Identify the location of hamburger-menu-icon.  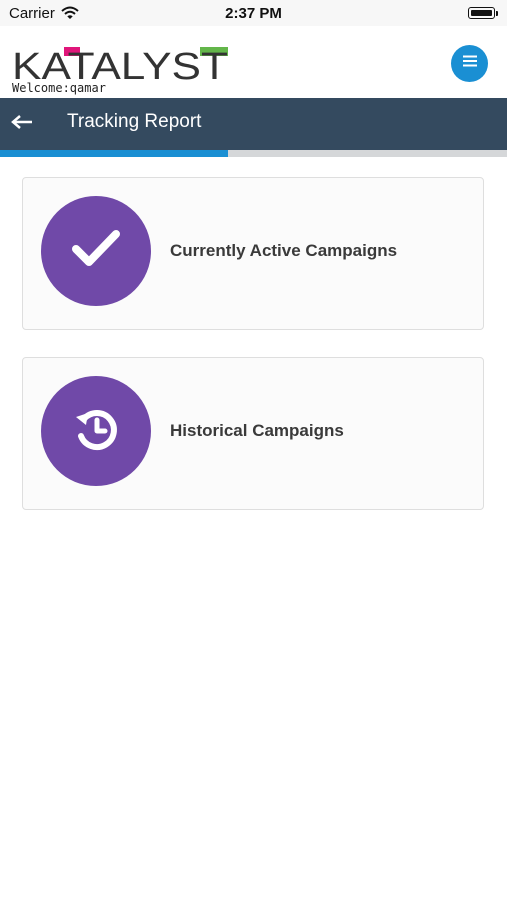
(470, 63).